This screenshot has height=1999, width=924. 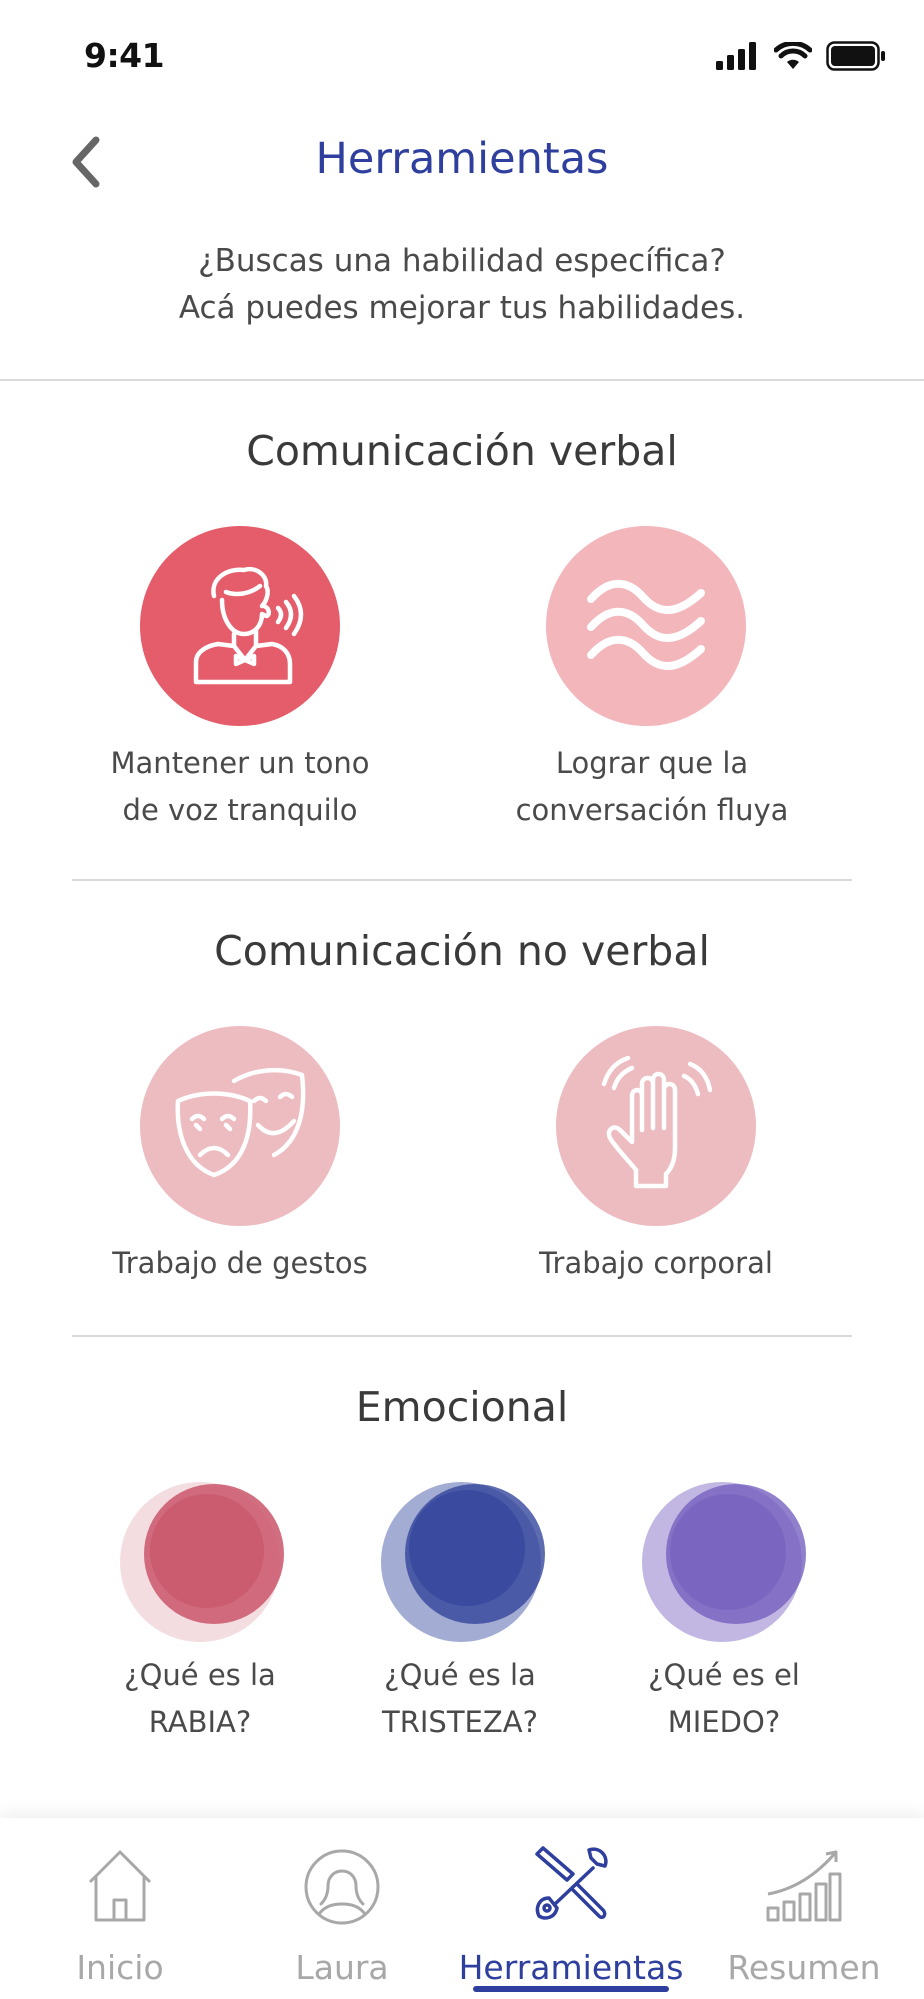 What do you see at coordinates (342, 1887) in the screenshot?
I see `user-icon` at bounding box center [342, 1887].